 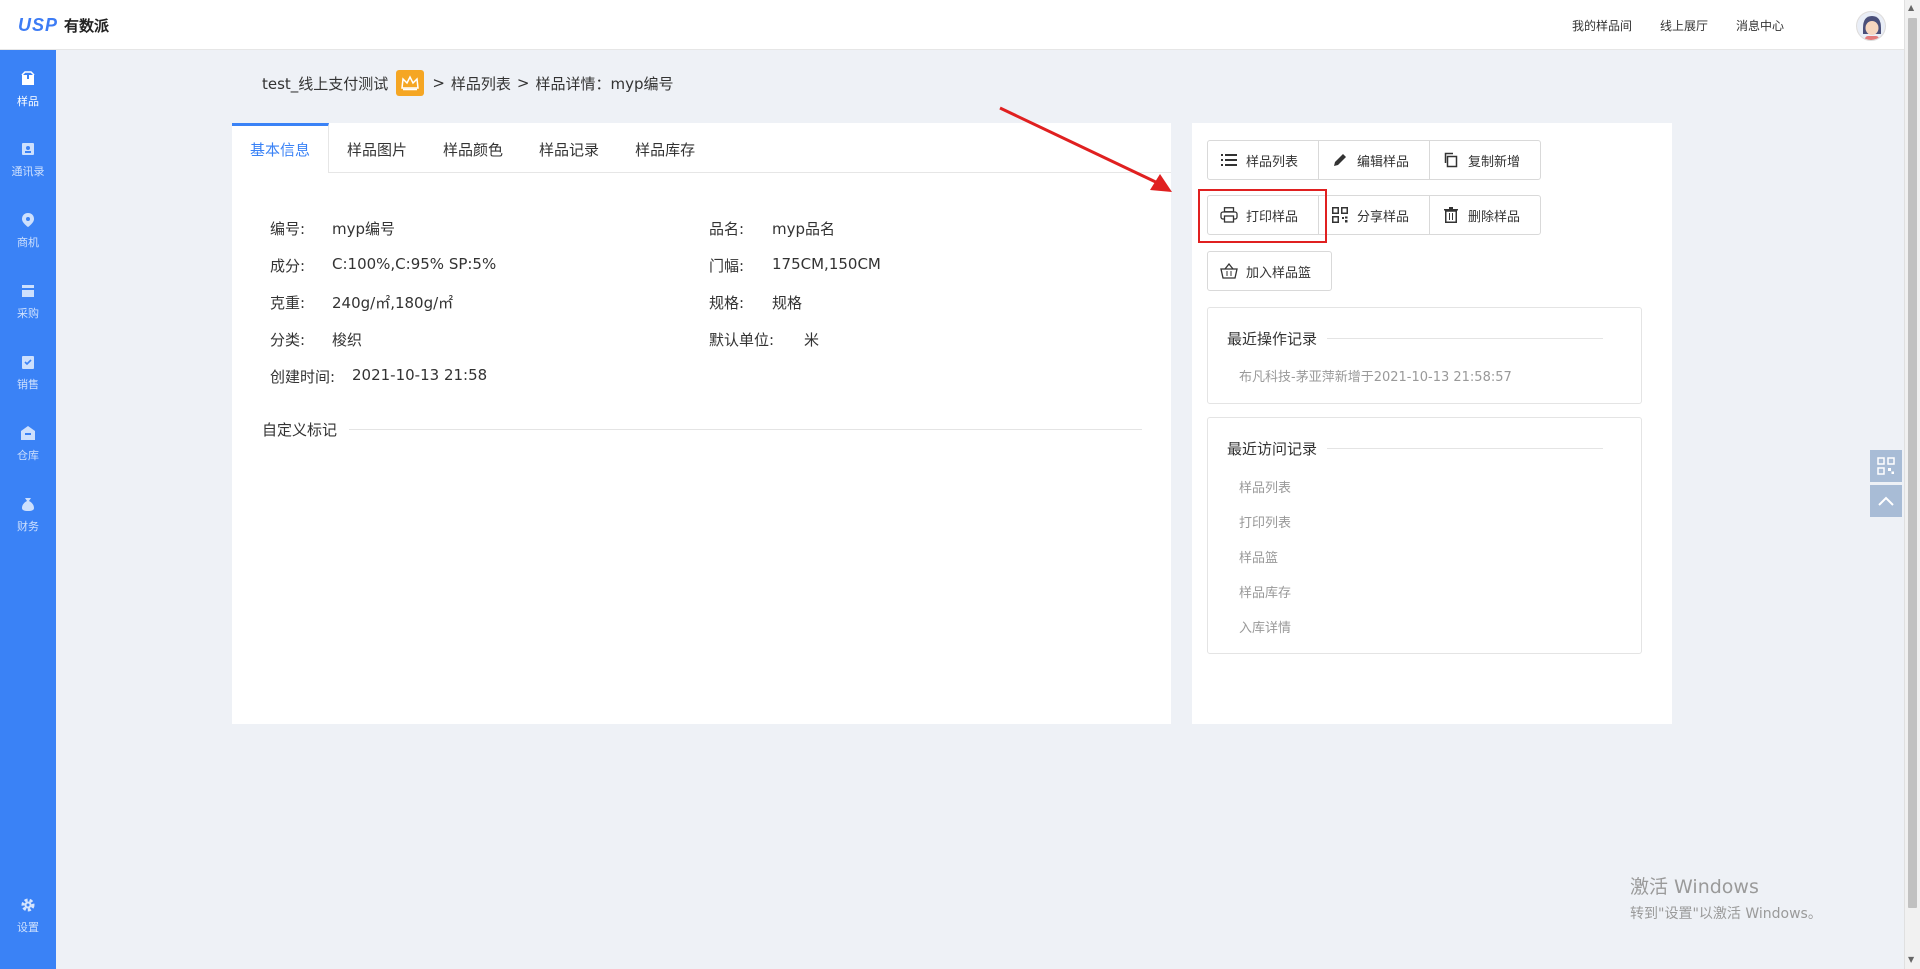 I want to click on action-row-3: 加入样品篮, so click(x=1270, y=271).